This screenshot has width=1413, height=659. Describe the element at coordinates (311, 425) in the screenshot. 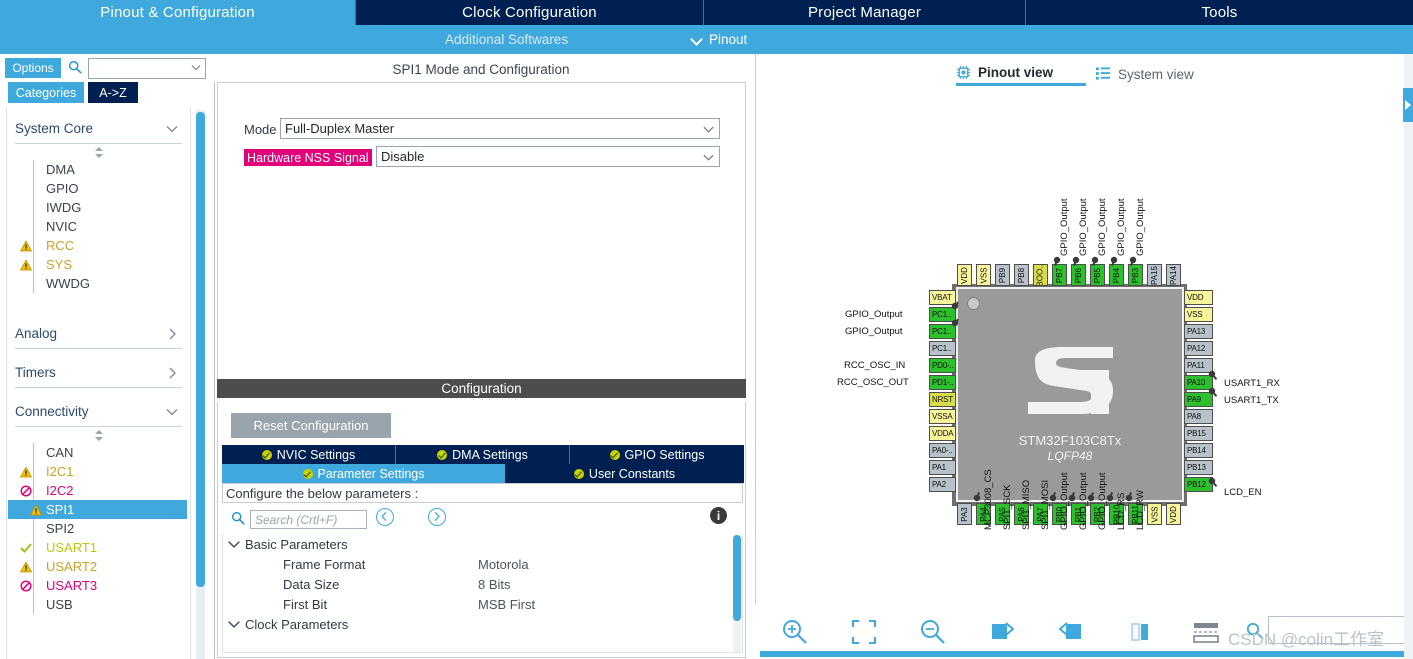

I see `reset-configuration-button: Reset Configuration` at that location.